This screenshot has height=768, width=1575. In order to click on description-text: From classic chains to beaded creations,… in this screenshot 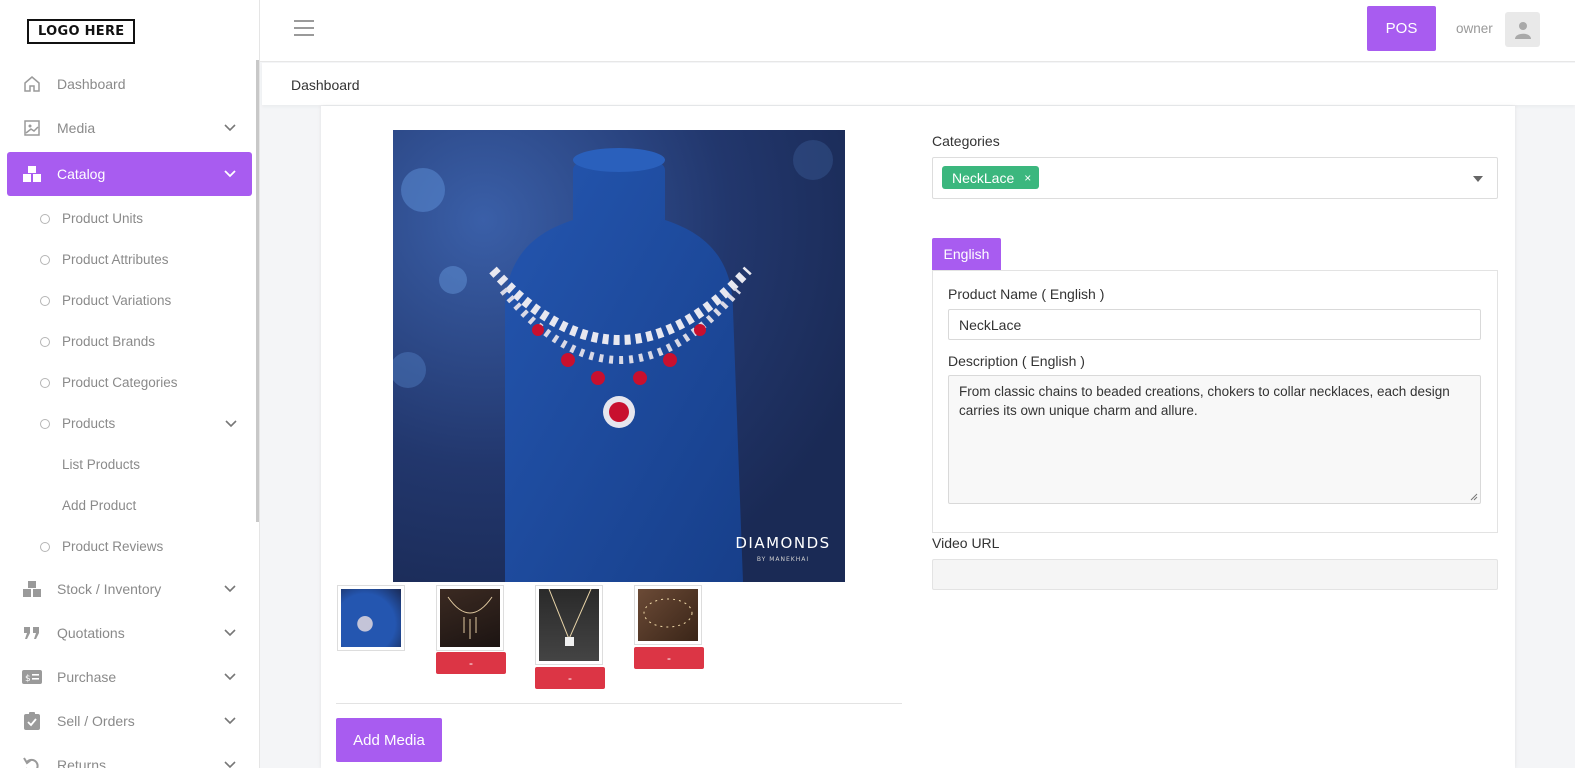, I will do `click(1204, 401)`.